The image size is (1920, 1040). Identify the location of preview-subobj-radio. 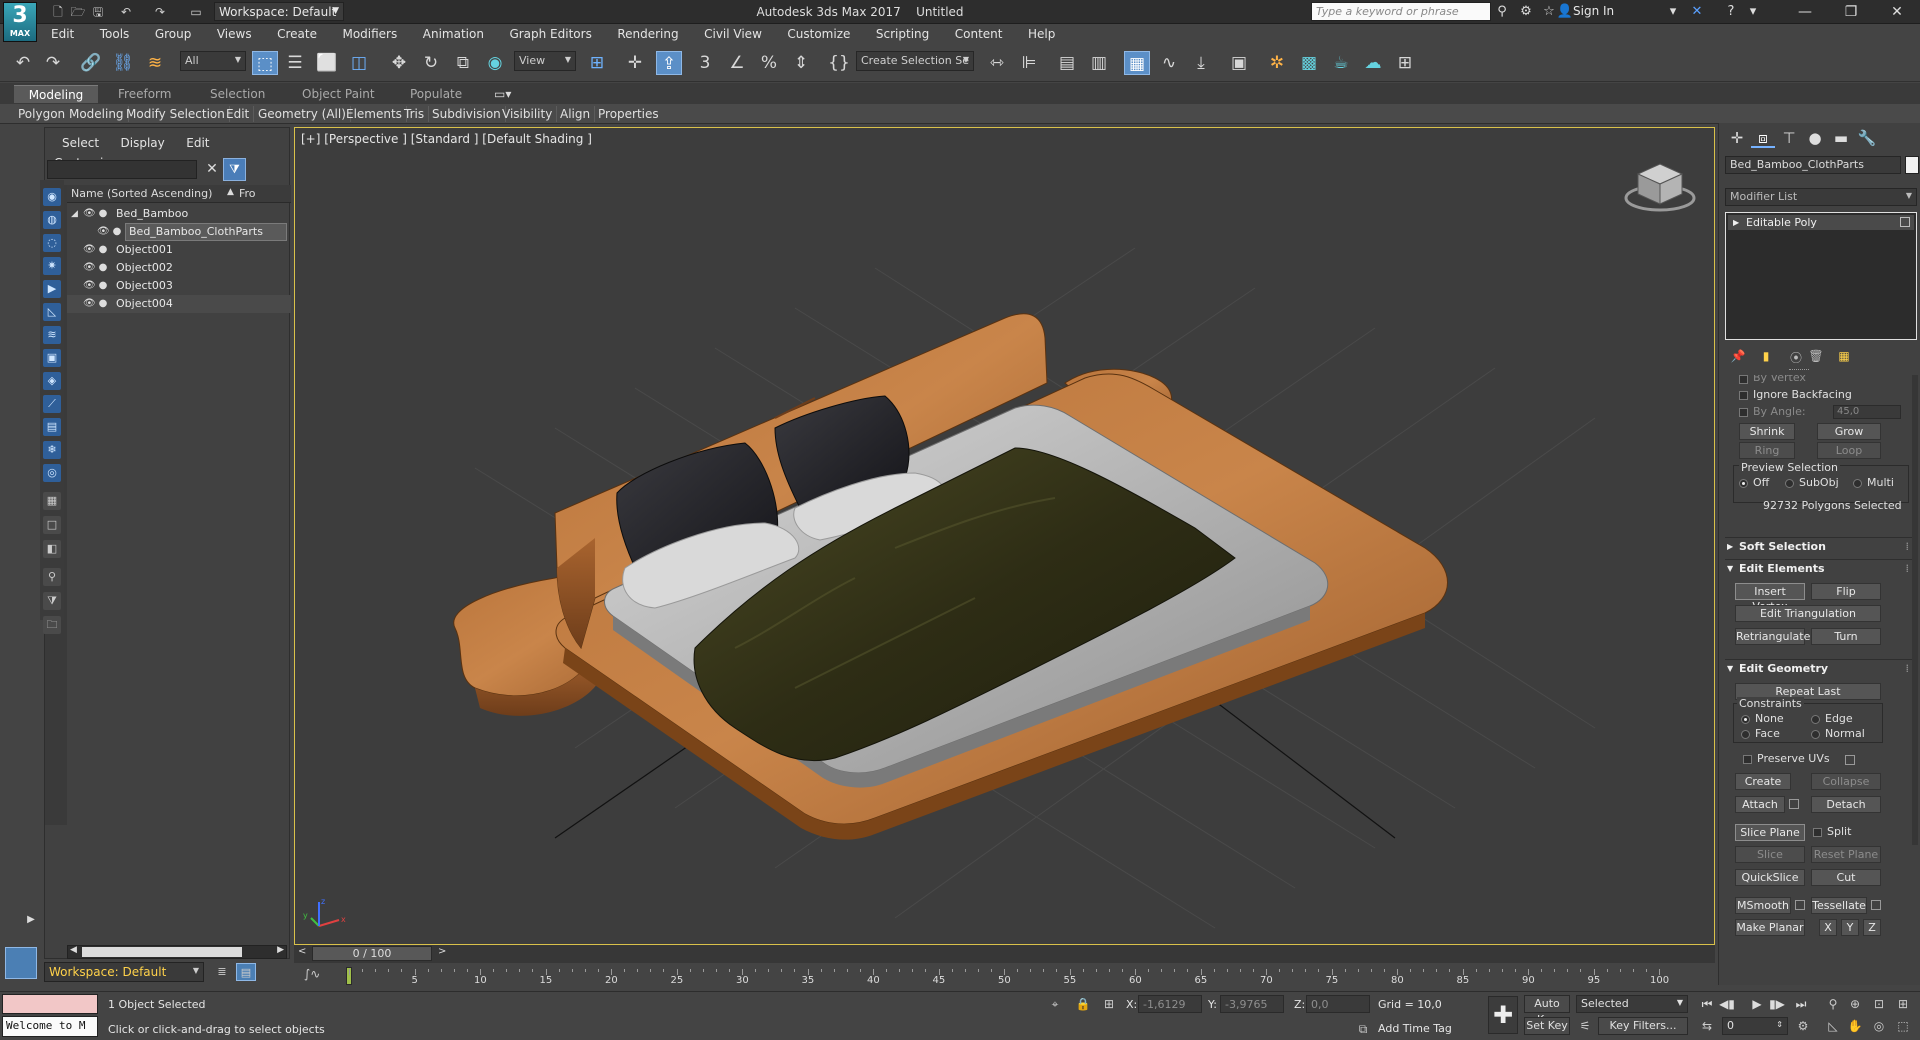
(1789, 483).